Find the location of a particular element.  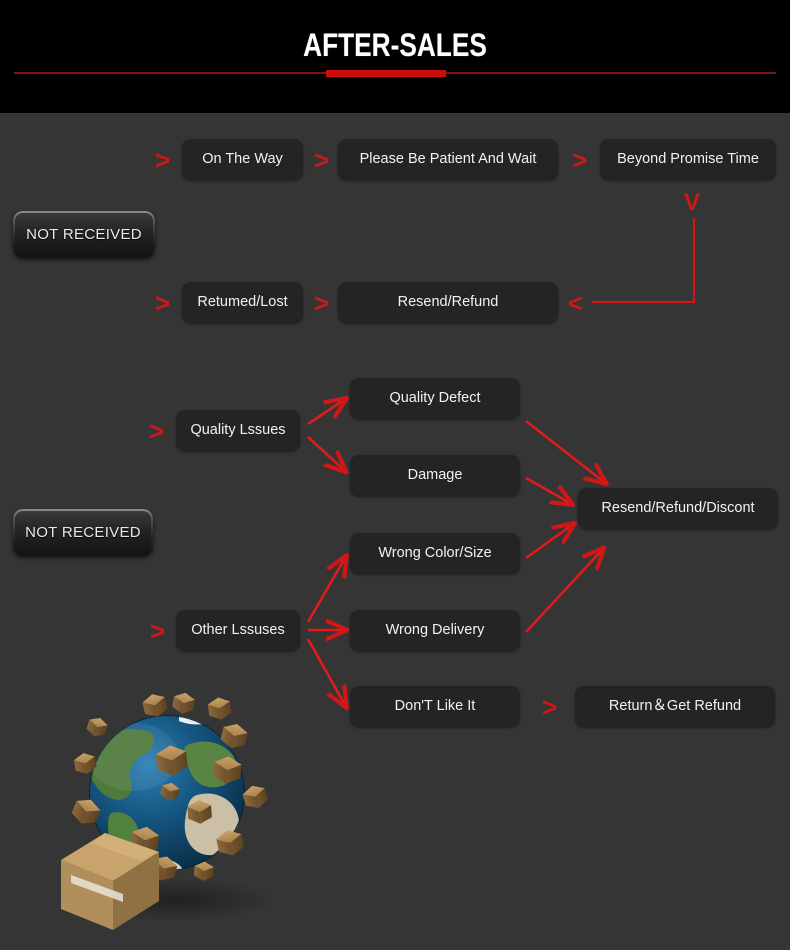

flow-box-please-be-patient-and-wait: Please Be Patient And Wait is located at coordinates (448, 159).